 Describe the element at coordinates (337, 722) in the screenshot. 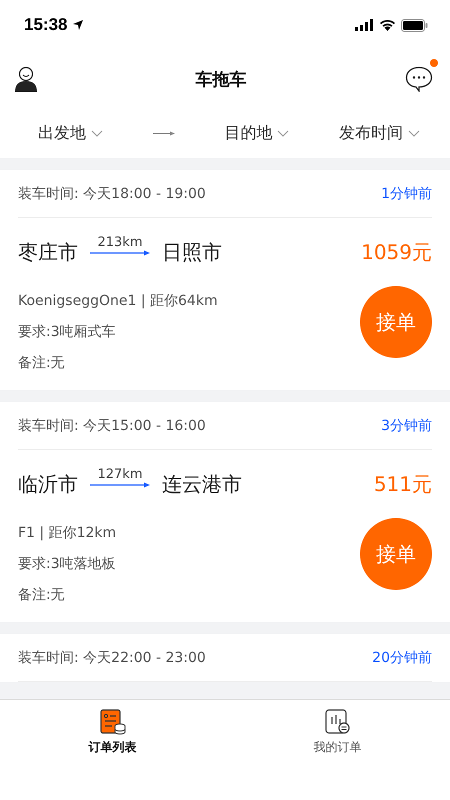

I see `chart-document-icon` at that location.